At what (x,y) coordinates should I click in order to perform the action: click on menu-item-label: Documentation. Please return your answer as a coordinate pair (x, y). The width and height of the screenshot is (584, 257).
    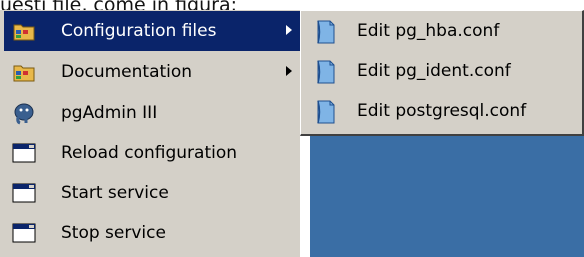
    Looking at the image, I should click on (127, 72).